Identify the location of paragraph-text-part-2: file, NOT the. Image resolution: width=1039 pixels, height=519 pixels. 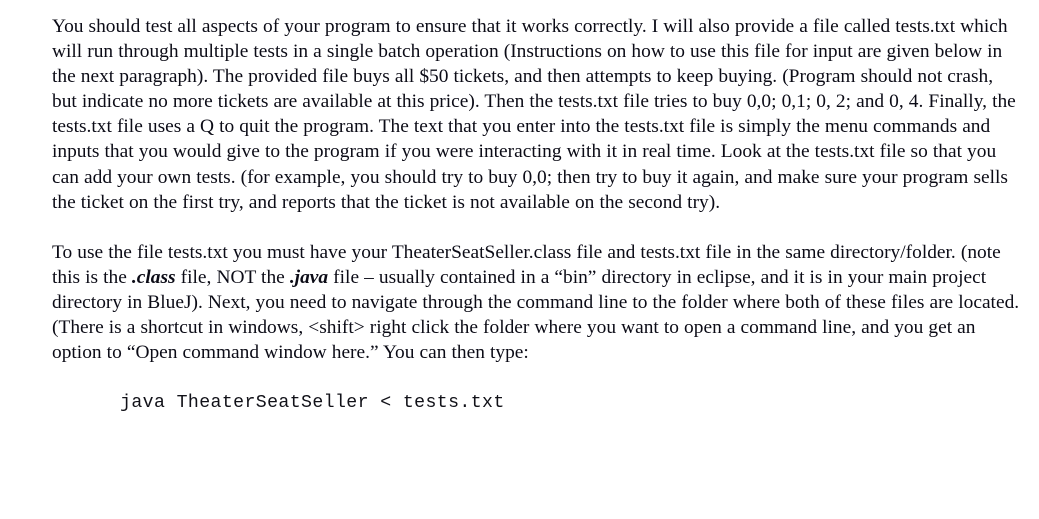
(232, 277).